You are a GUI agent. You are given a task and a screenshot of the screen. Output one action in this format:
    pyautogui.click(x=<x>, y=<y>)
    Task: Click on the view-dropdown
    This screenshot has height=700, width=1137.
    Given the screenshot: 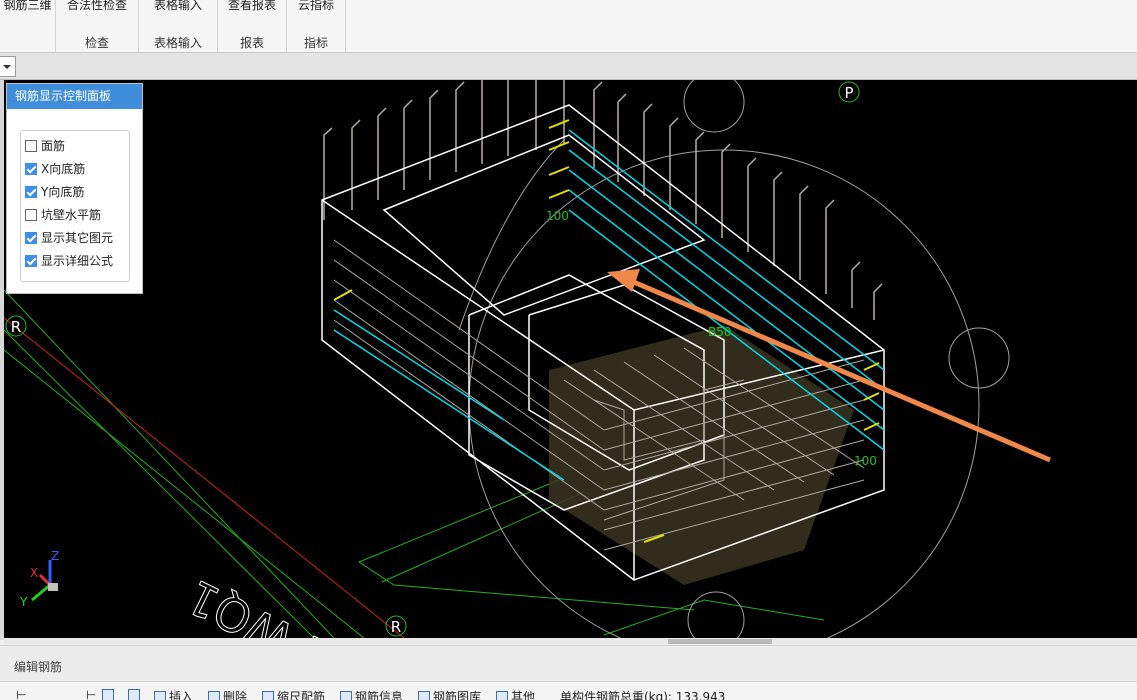 What is the action you would take?
    pyautogui.click(x=8, y=66)
    